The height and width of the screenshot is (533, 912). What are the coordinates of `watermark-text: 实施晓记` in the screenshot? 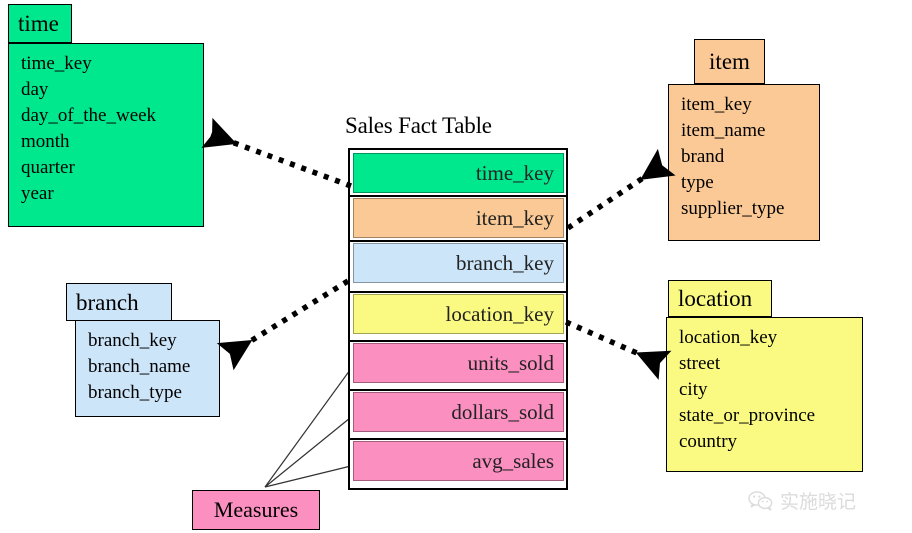 It's located at (818, 502).